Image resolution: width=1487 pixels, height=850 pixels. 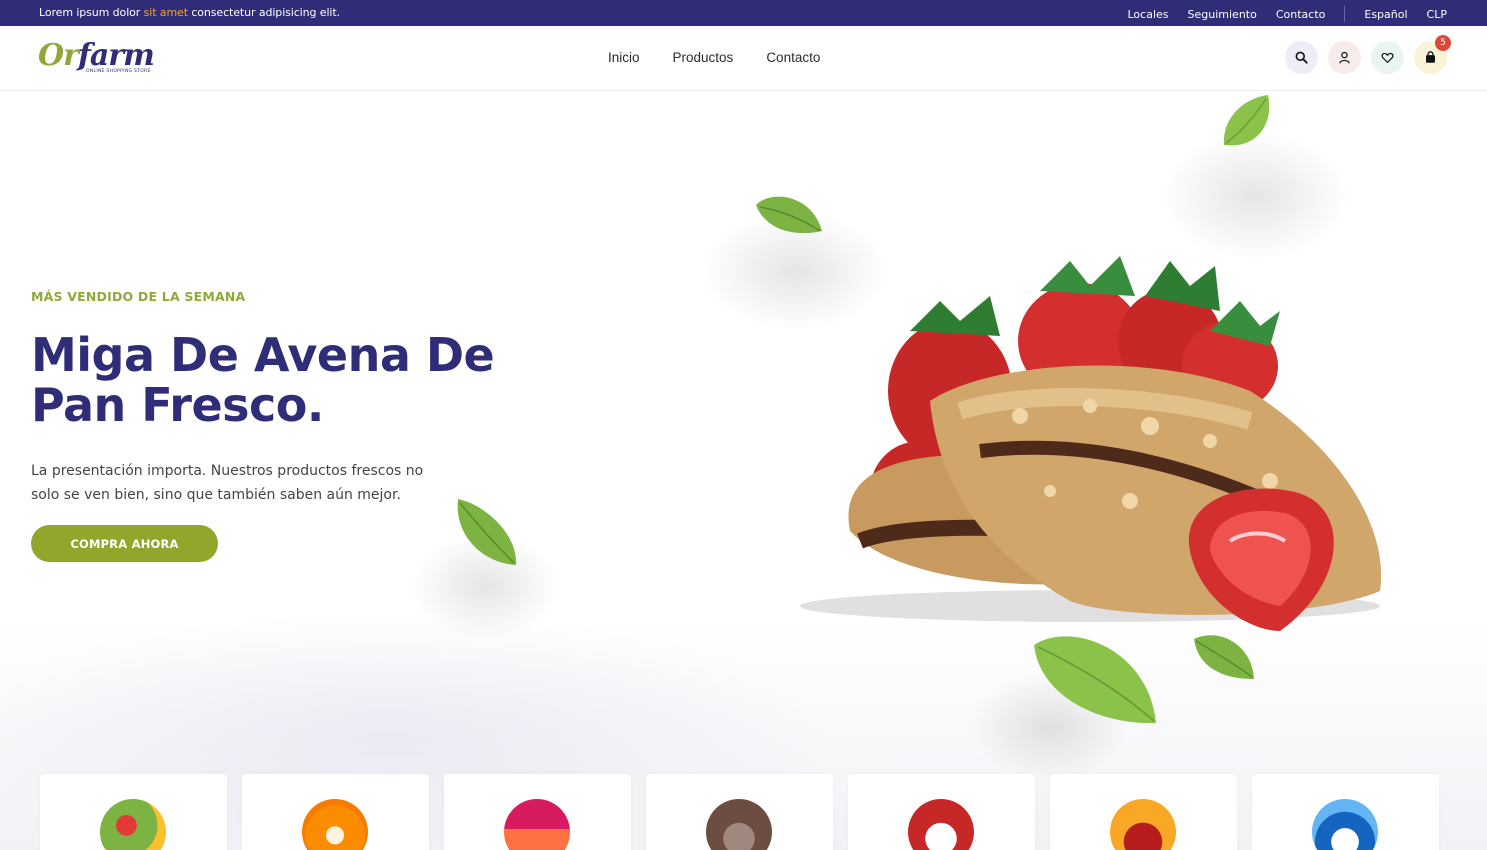 What do you see at coordinates (124, 543) in the screenshot?
I see `buy-now-button: COMPRA AHORA` at bounding box center [124, 543].